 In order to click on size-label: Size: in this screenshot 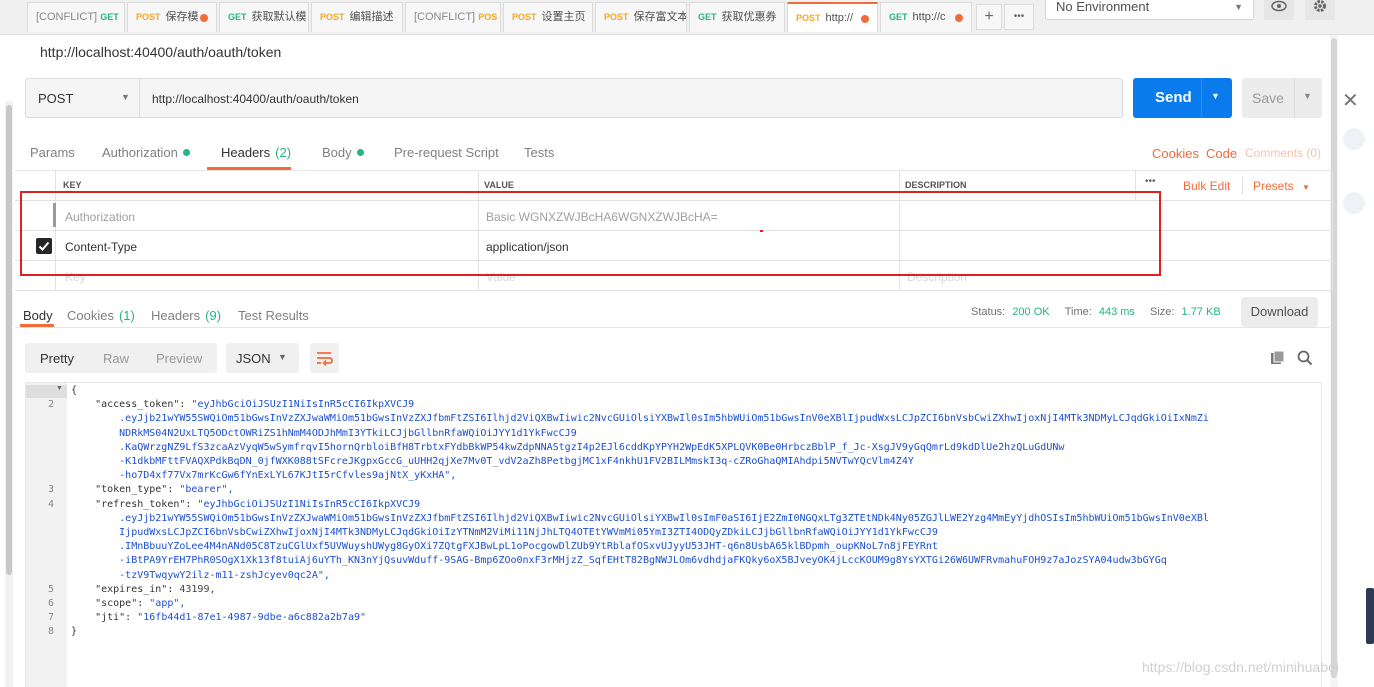, I will do `click(1162, 312)`.